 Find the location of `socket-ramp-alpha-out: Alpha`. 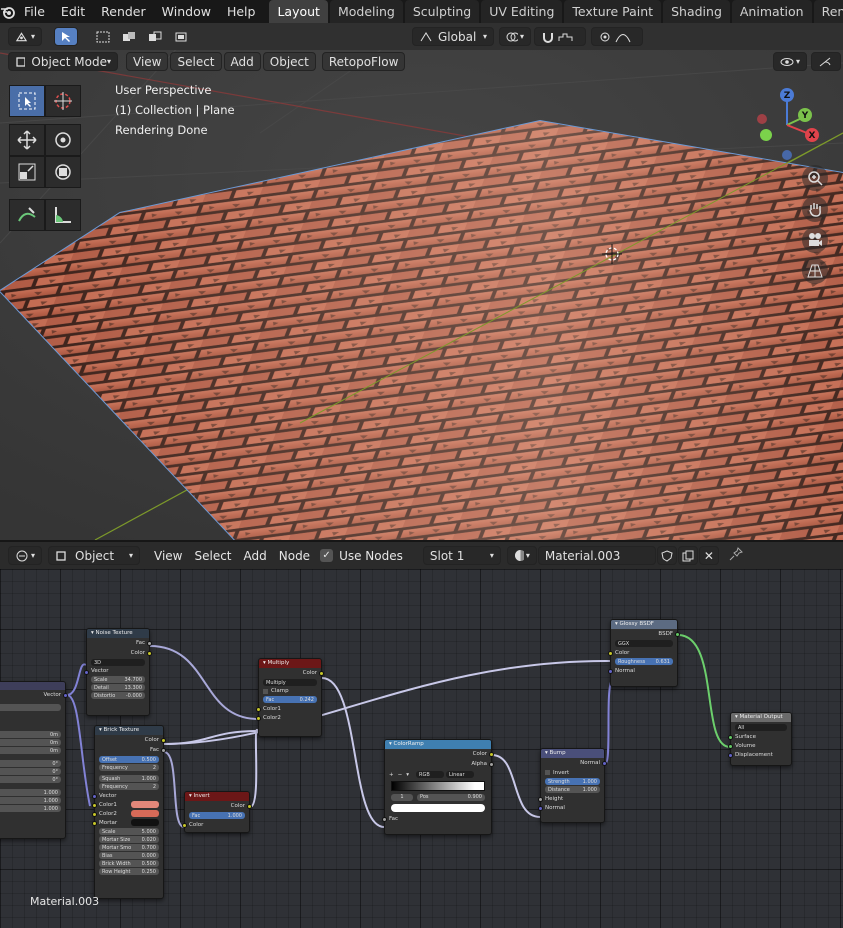

socket-ramp-alpha-out: Alpha is located at coordinates (439, 764).